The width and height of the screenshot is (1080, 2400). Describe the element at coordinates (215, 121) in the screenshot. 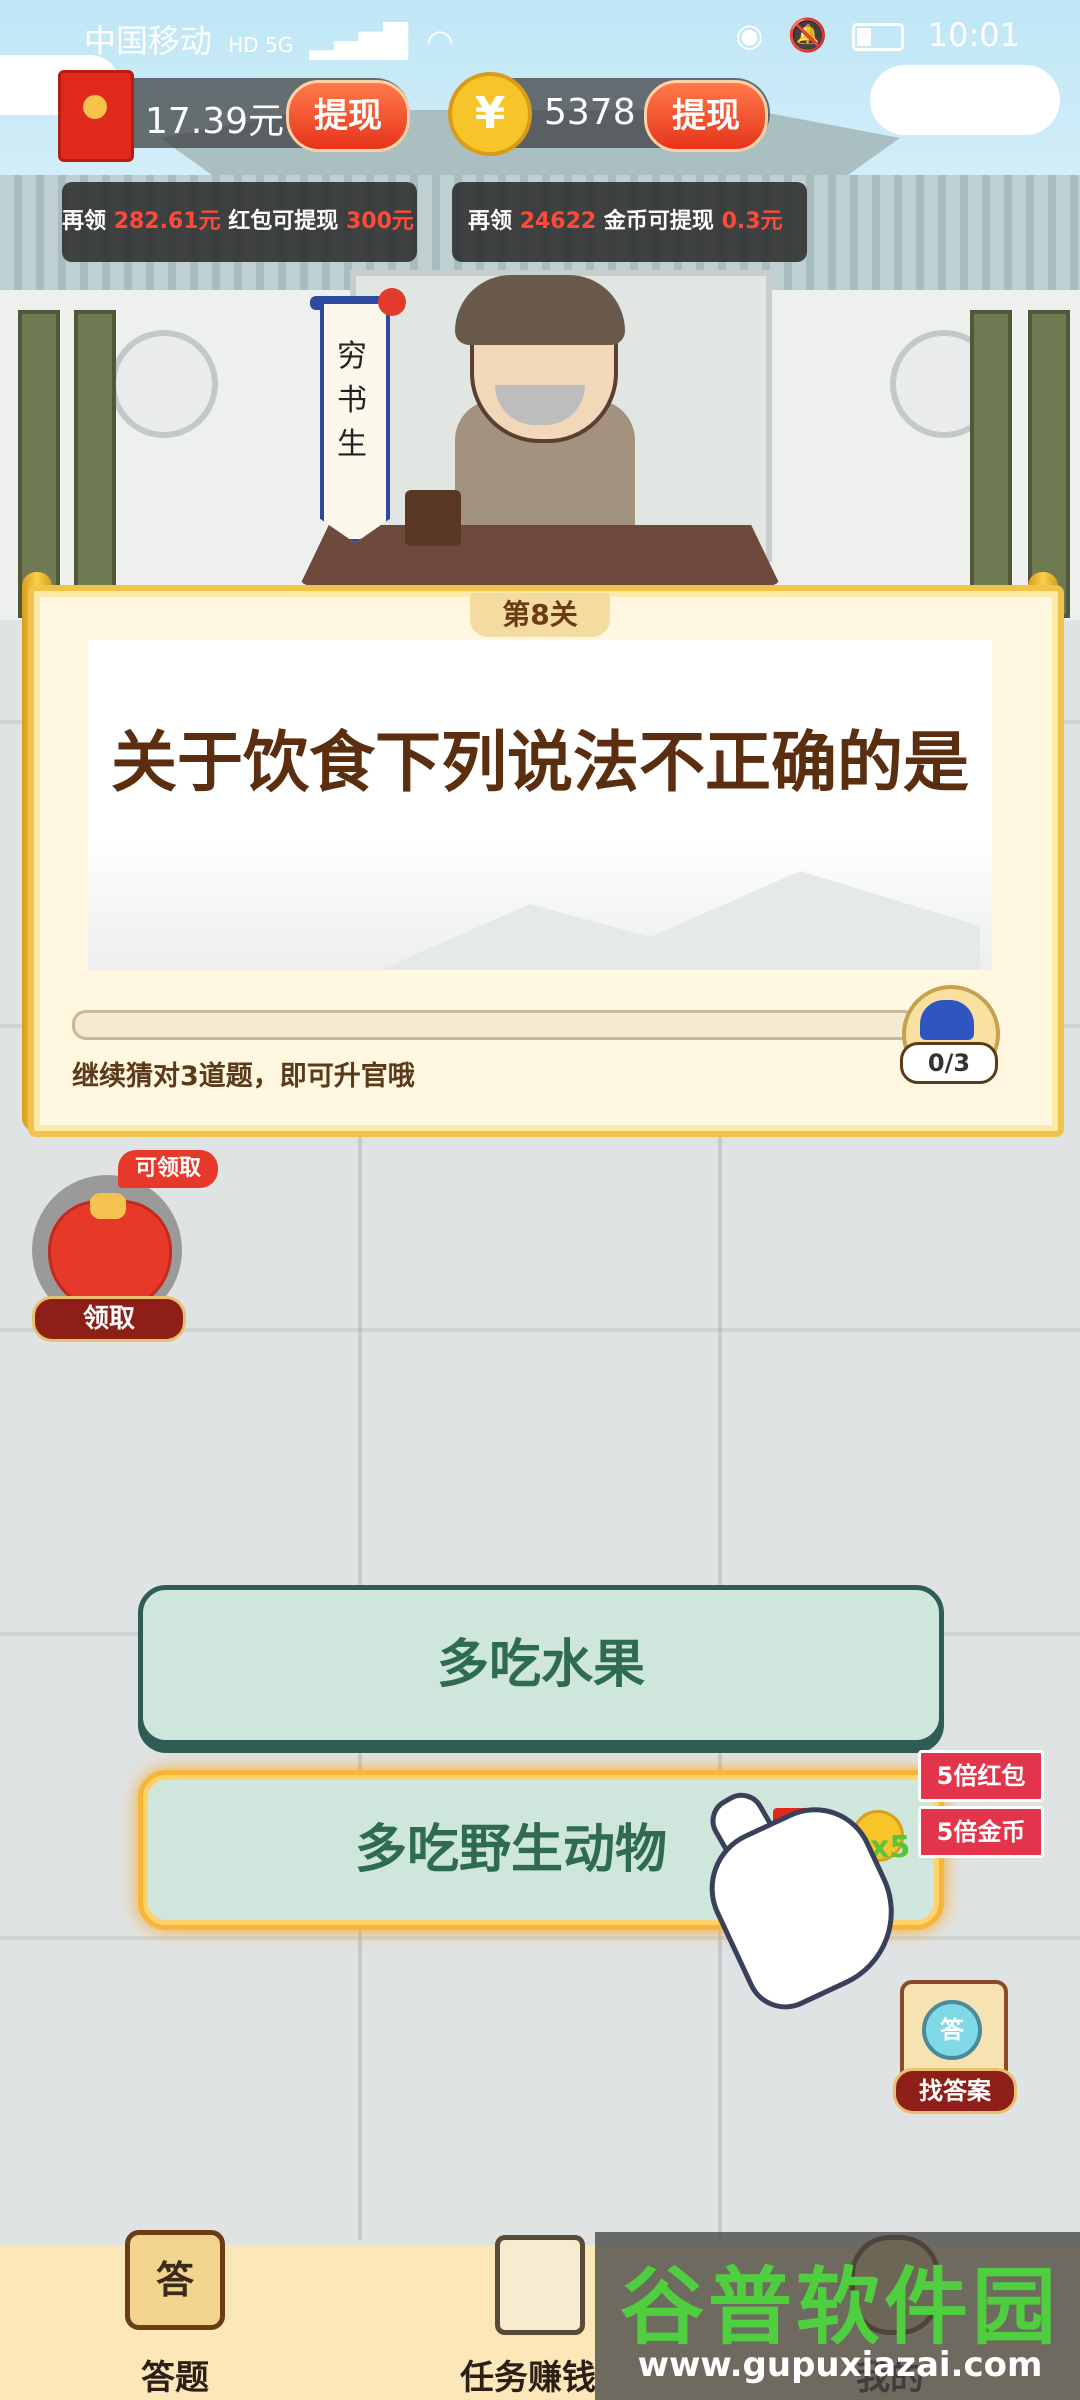

I see `cash-amount: 17.39元` at that location.